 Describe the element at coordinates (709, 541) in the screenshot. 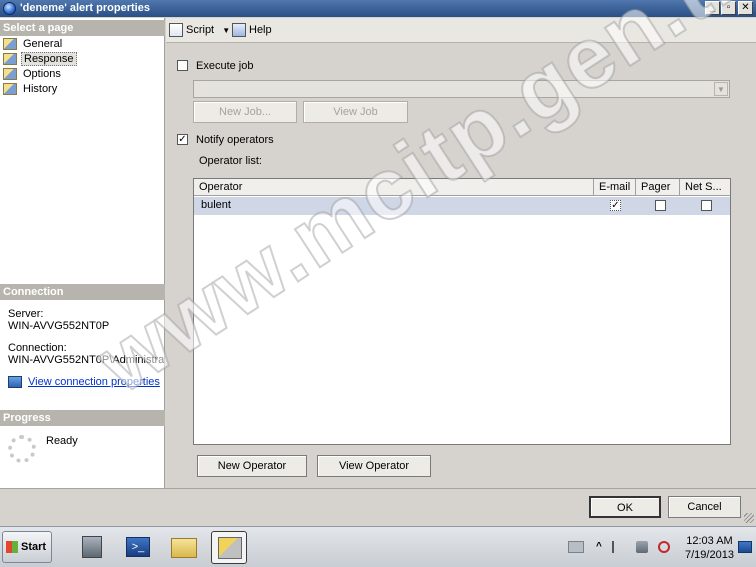

I see `clock-time: 12:03 AM` at that location.